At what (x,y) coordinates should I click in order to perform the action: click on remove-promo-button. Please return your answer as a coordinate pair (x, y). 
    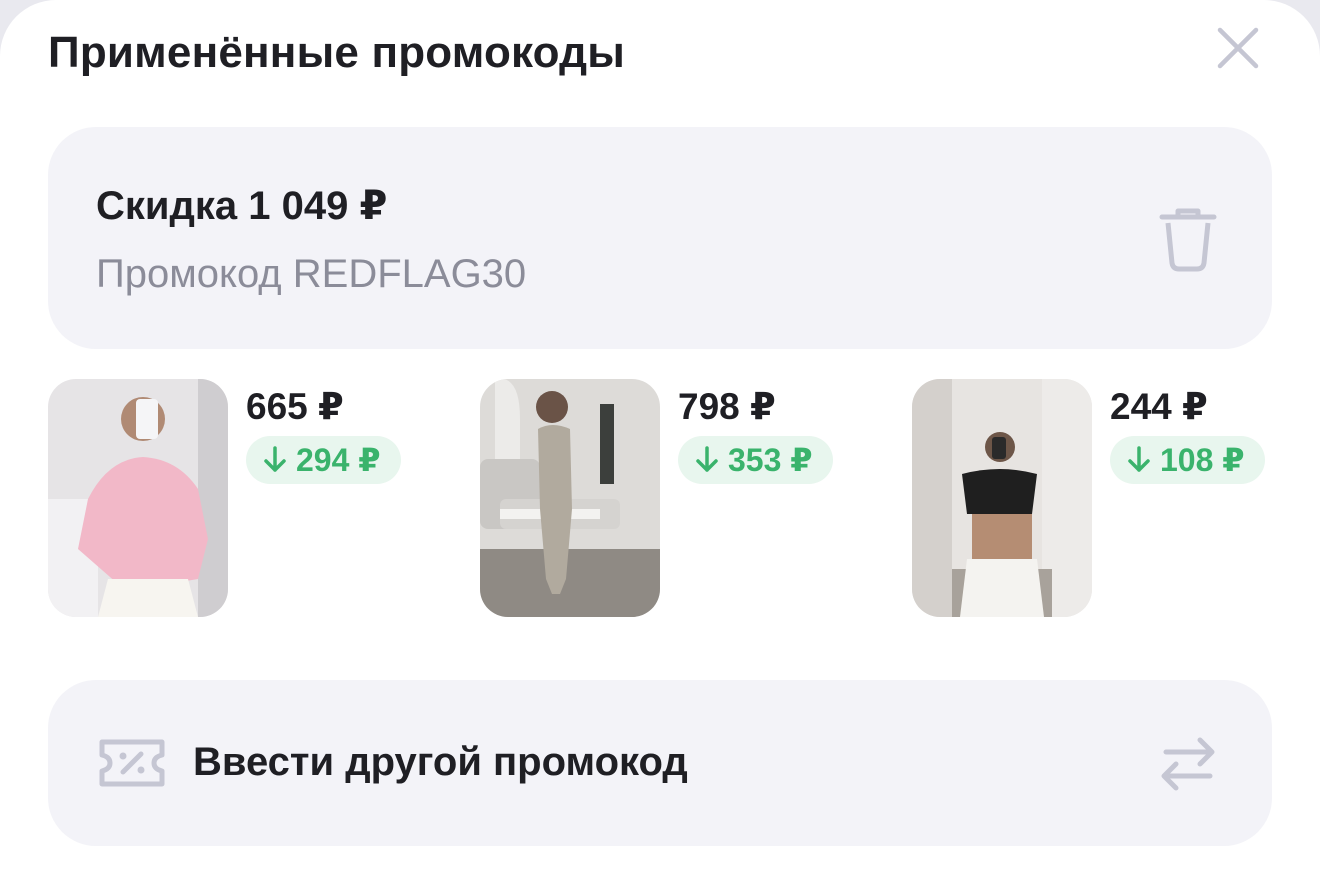
    Looking at the image, I should click on (1188, 239).